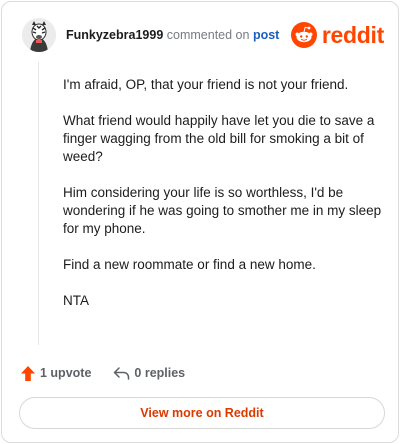 The height and width of the screenshot is (444, 400). What do you see at coordinates (352, 34) in the screenshot?
I see `reddit-wordmark: reddit` at bounding box center [352, 34].